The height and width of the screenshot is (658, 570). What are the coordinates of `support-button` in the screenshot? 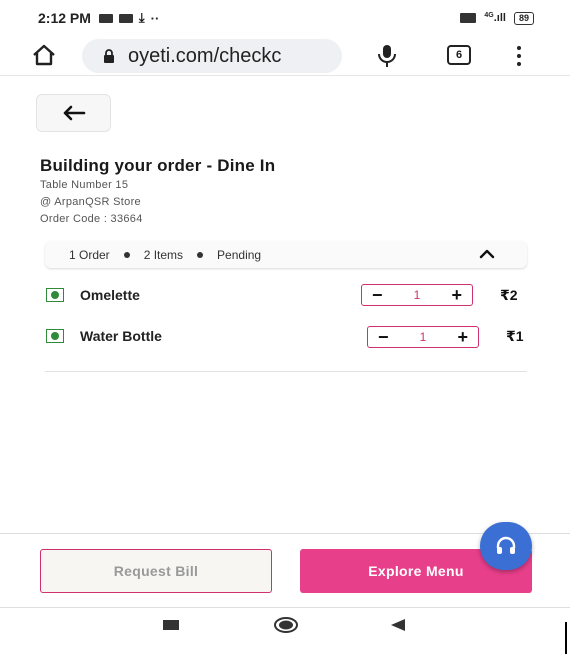 It's located at (506, 546).